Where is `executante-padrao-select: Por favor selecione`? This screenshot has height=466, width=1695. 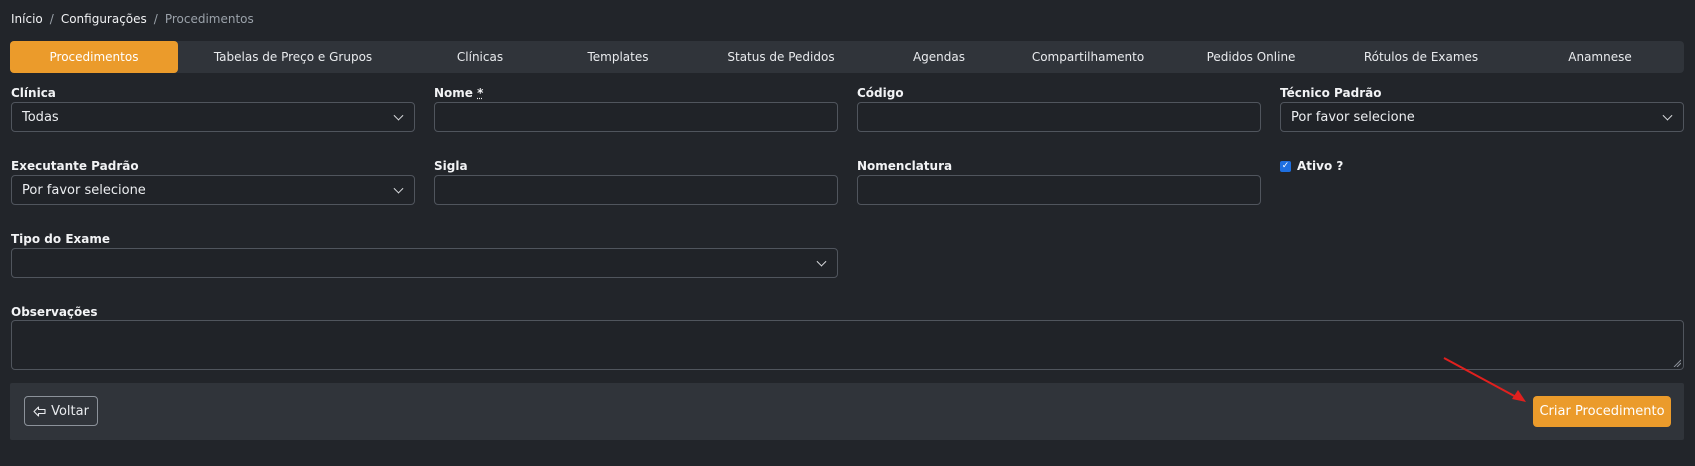 executante-padrao-select: Por favor selecione is located at coordinates (213, 190).